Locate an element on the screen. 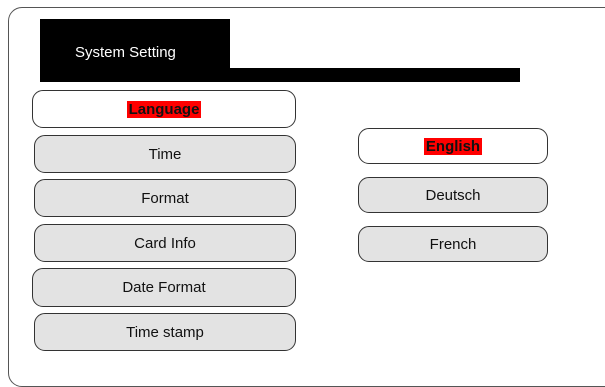  option-label: English is located at coordinates (453, 146).